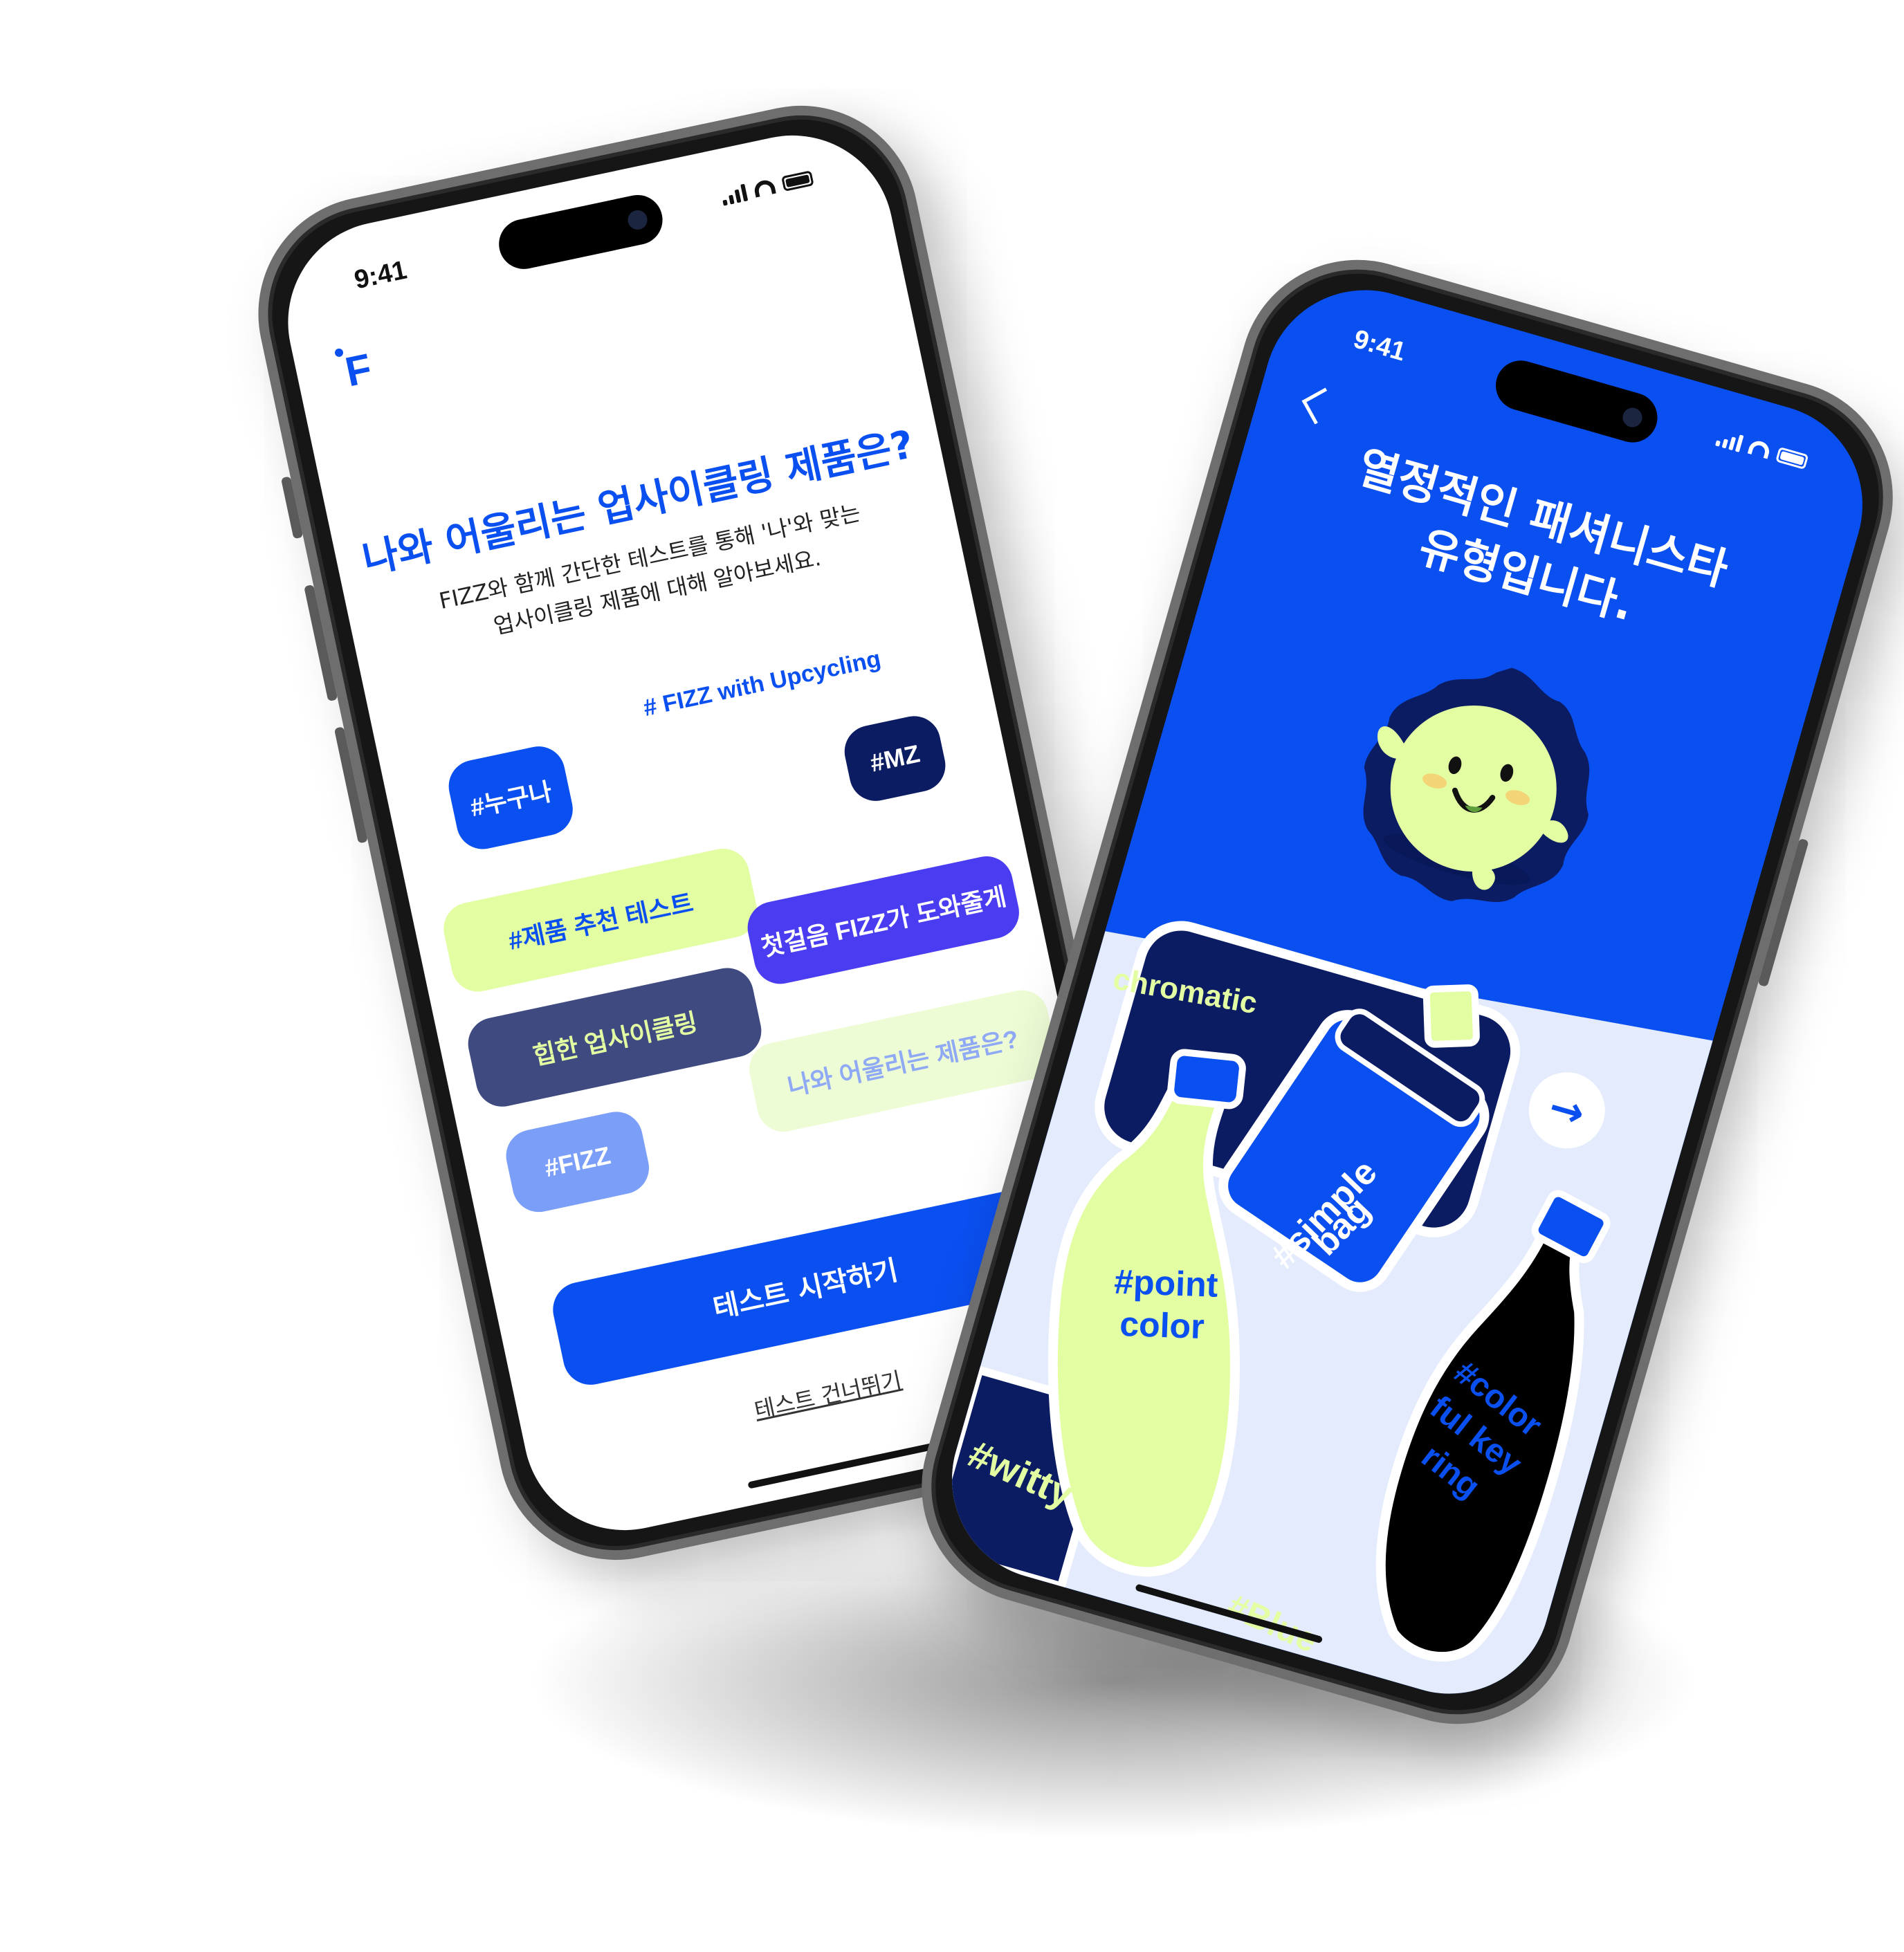  What do you see at coordinates (763, 683) in the screenshot?
I see `hashtag-caption: # FIZZ with Upcycling` at bounding box center [763, 683].